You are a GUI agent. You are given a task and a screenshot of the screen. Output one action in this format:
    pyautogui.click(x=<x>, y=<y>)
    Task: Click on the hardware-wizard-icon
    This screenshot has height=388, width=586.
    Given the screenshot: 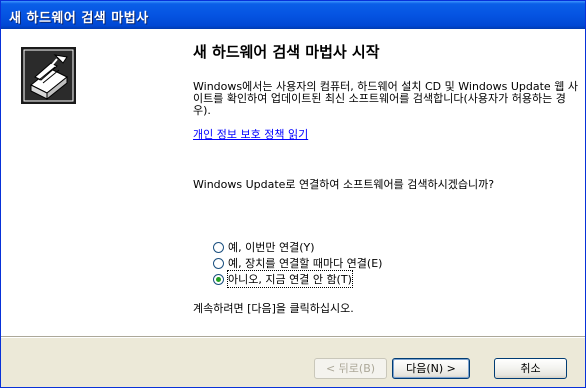 What is the action you would take?
    pyautogui.click(x=48, y=75)
    